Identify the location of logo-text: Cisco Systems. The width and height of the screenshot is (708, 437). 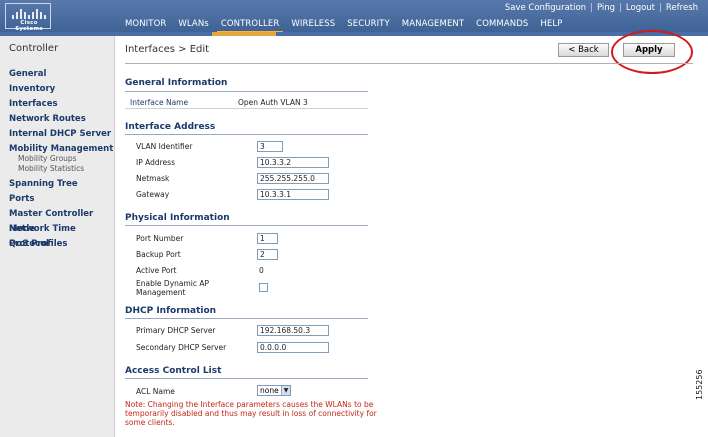
(29, 26).